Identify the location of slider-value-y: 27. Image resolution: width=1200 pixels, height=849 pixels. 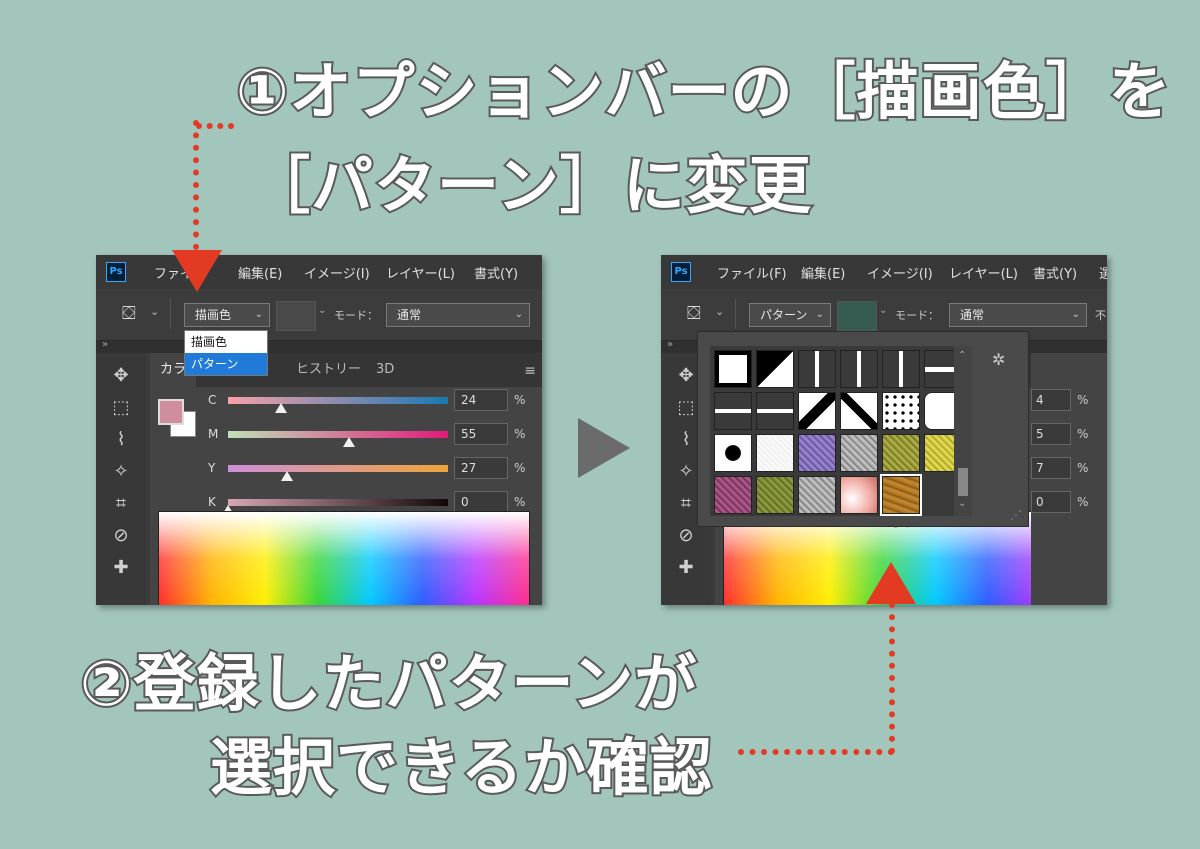
(481, 468).